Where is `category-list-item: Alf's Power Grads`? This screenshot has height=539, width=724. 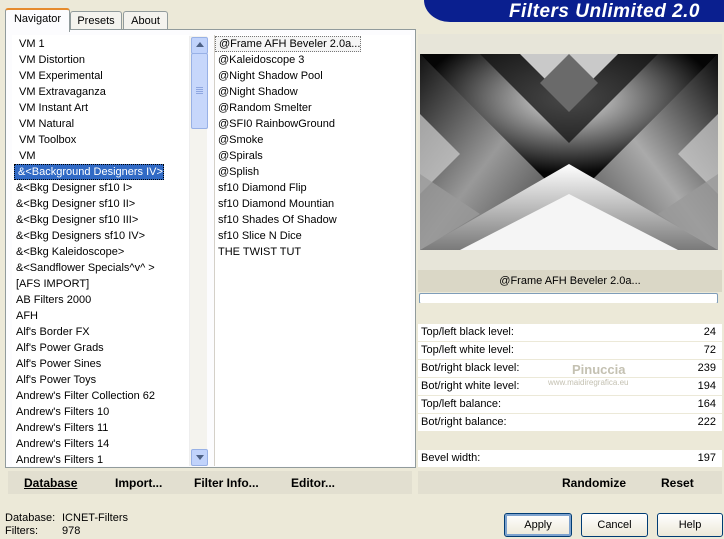 category-list-item: Alf's Power Grads is located at coordinates (58, 348).